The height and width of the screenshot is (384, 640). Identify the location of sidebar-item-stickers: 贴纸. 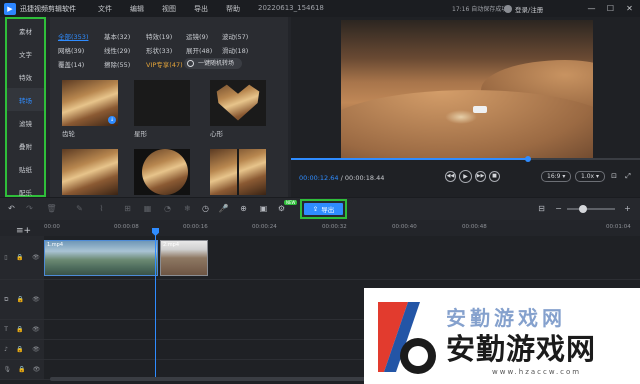
(25, 168).